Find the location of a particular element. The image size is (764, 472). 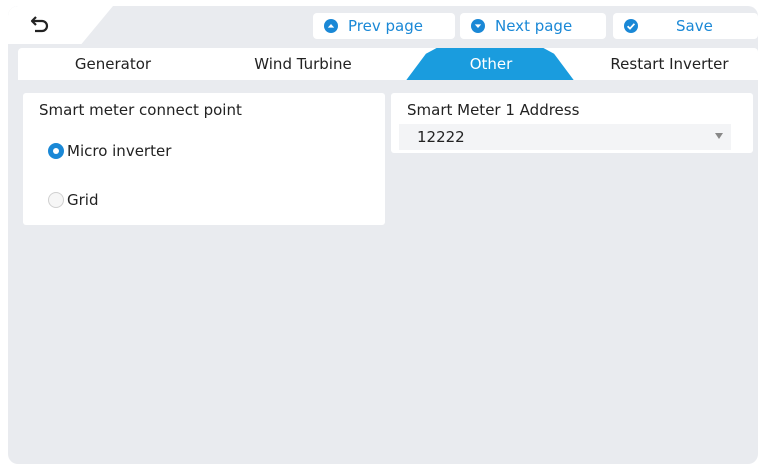

check-circle-icon is located at coordinates (631, 26).